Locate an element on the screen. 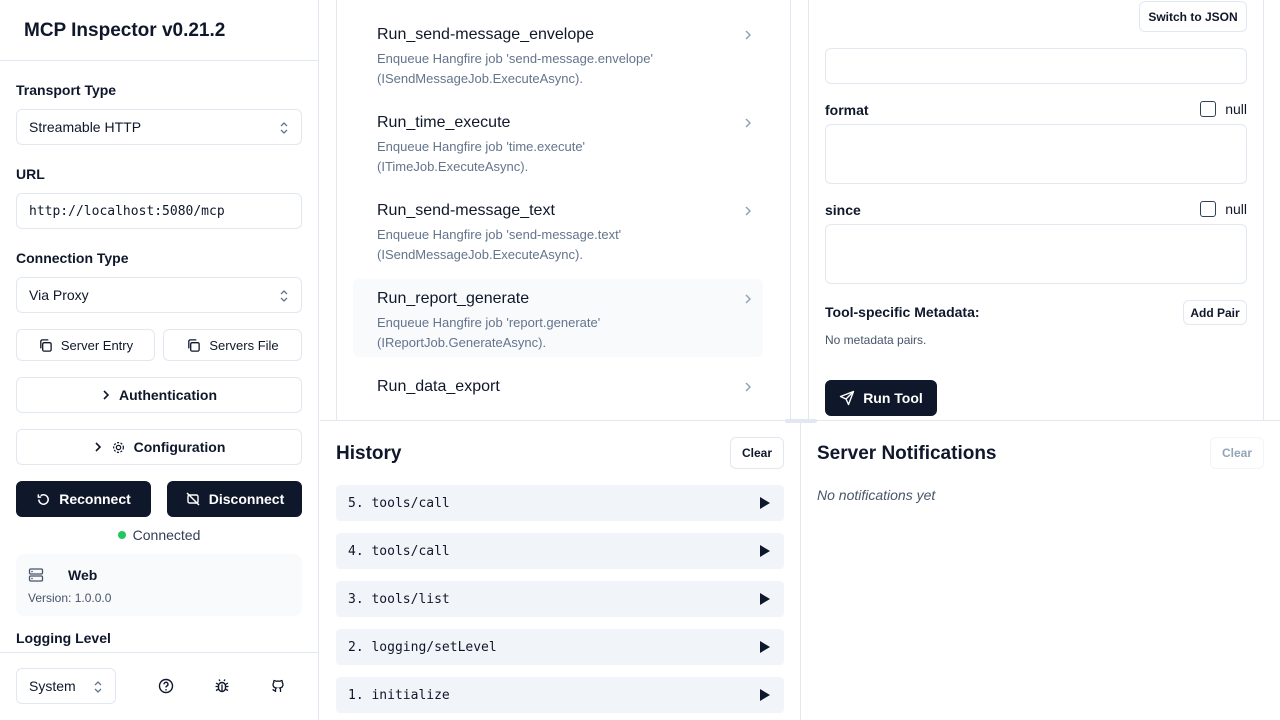 This screenshot has height=720, width=1280. bug-icon is located at coordinates (222, 686).